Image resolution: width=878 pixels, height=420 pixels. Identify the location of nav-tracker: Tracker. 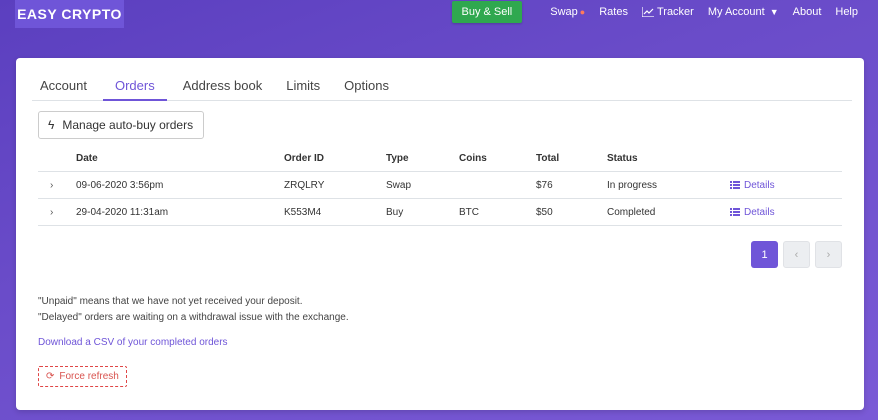
(667, 12).